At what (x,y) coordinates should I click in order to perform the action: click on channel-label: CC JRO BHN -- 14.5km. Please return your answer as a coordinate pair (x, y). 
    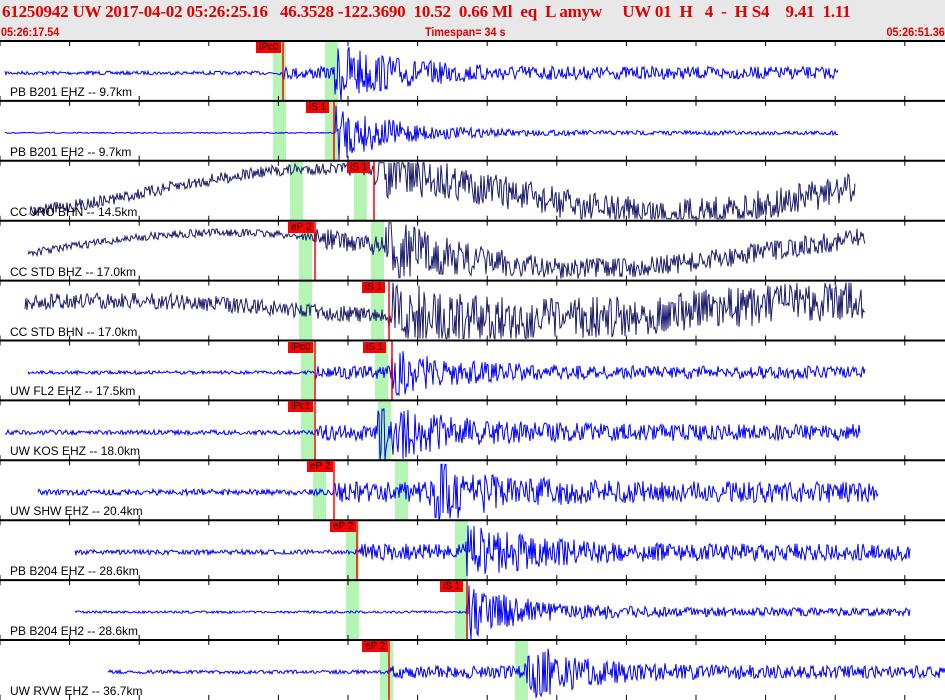
    Looking at the image, I should click on (74, 211).